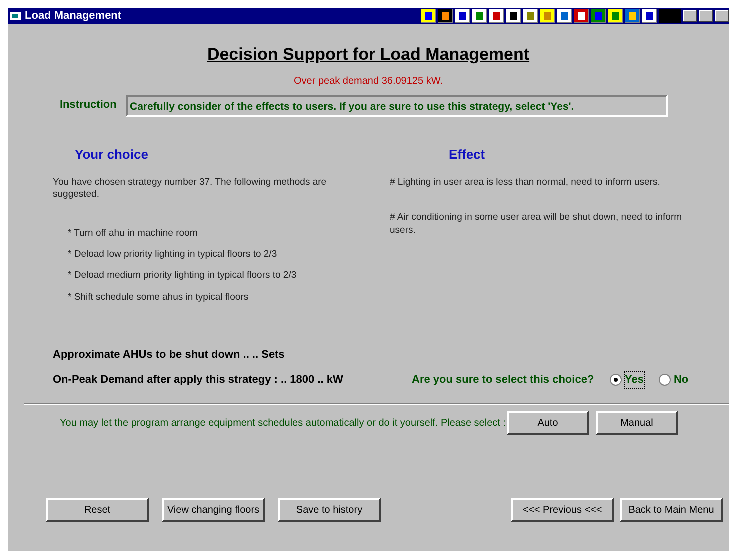  What do you see at coordinates (504, 380) in the screenshot?
I see `question-text: Are you sure to select this choice?` at bounding box center [504, 380].